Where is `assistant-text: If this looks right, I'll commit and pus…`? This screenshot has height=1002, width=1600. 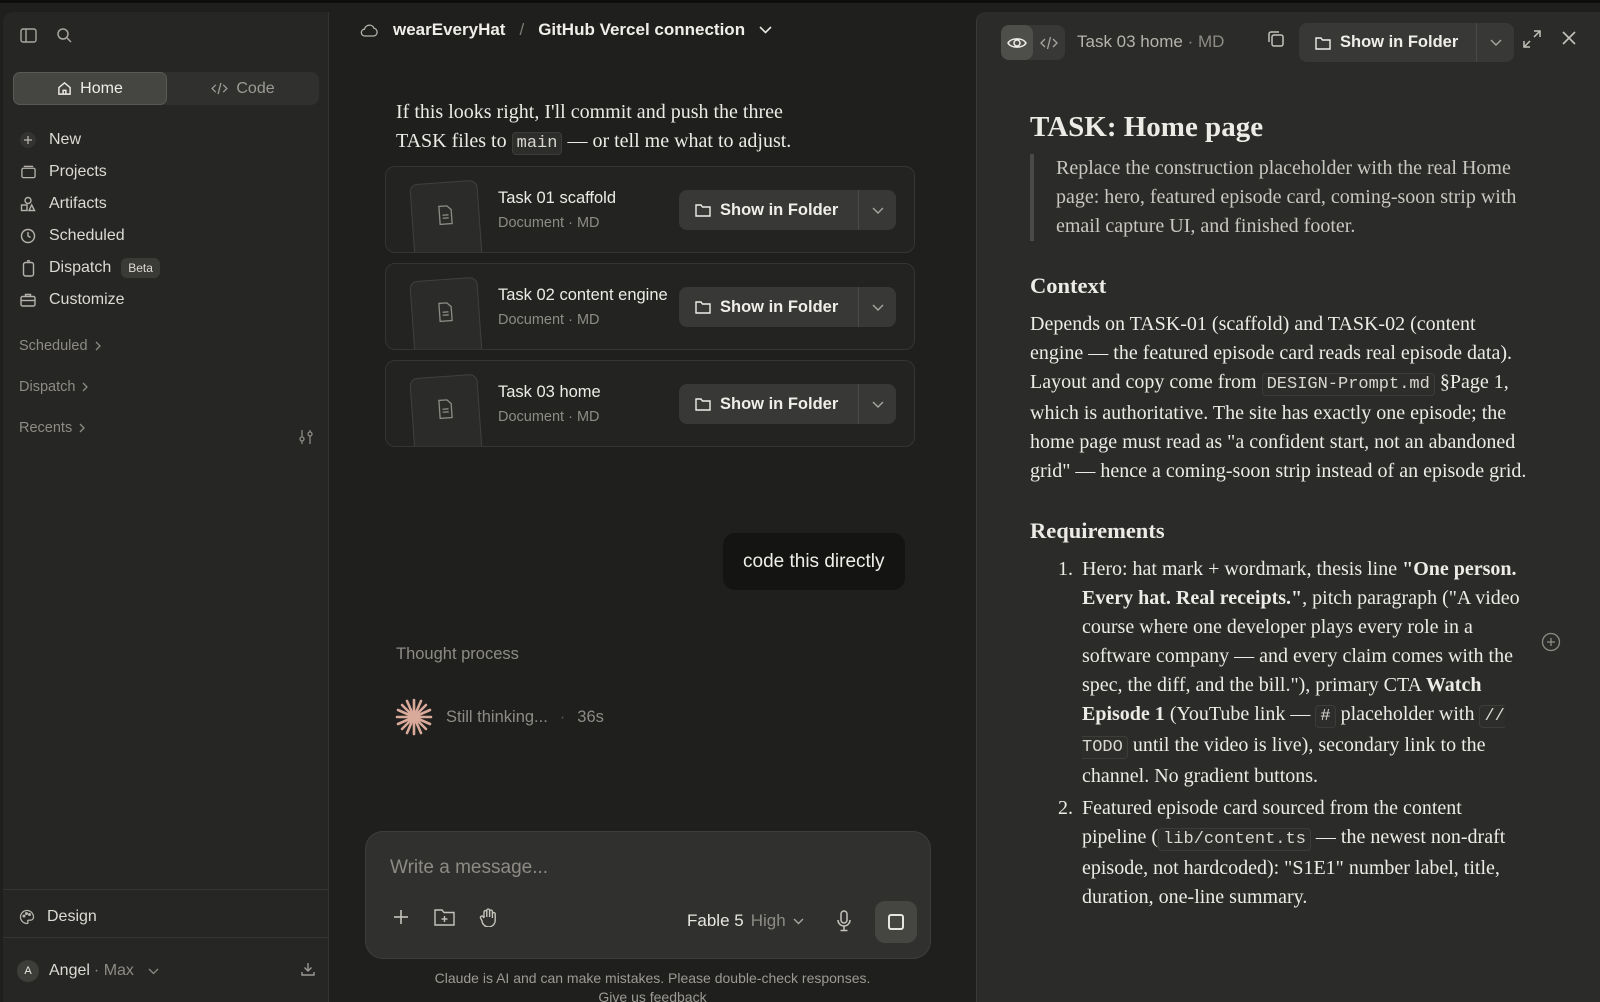 assistant-text: If this looks right, I'll commit and pus… is located at coordinates (589, 112).